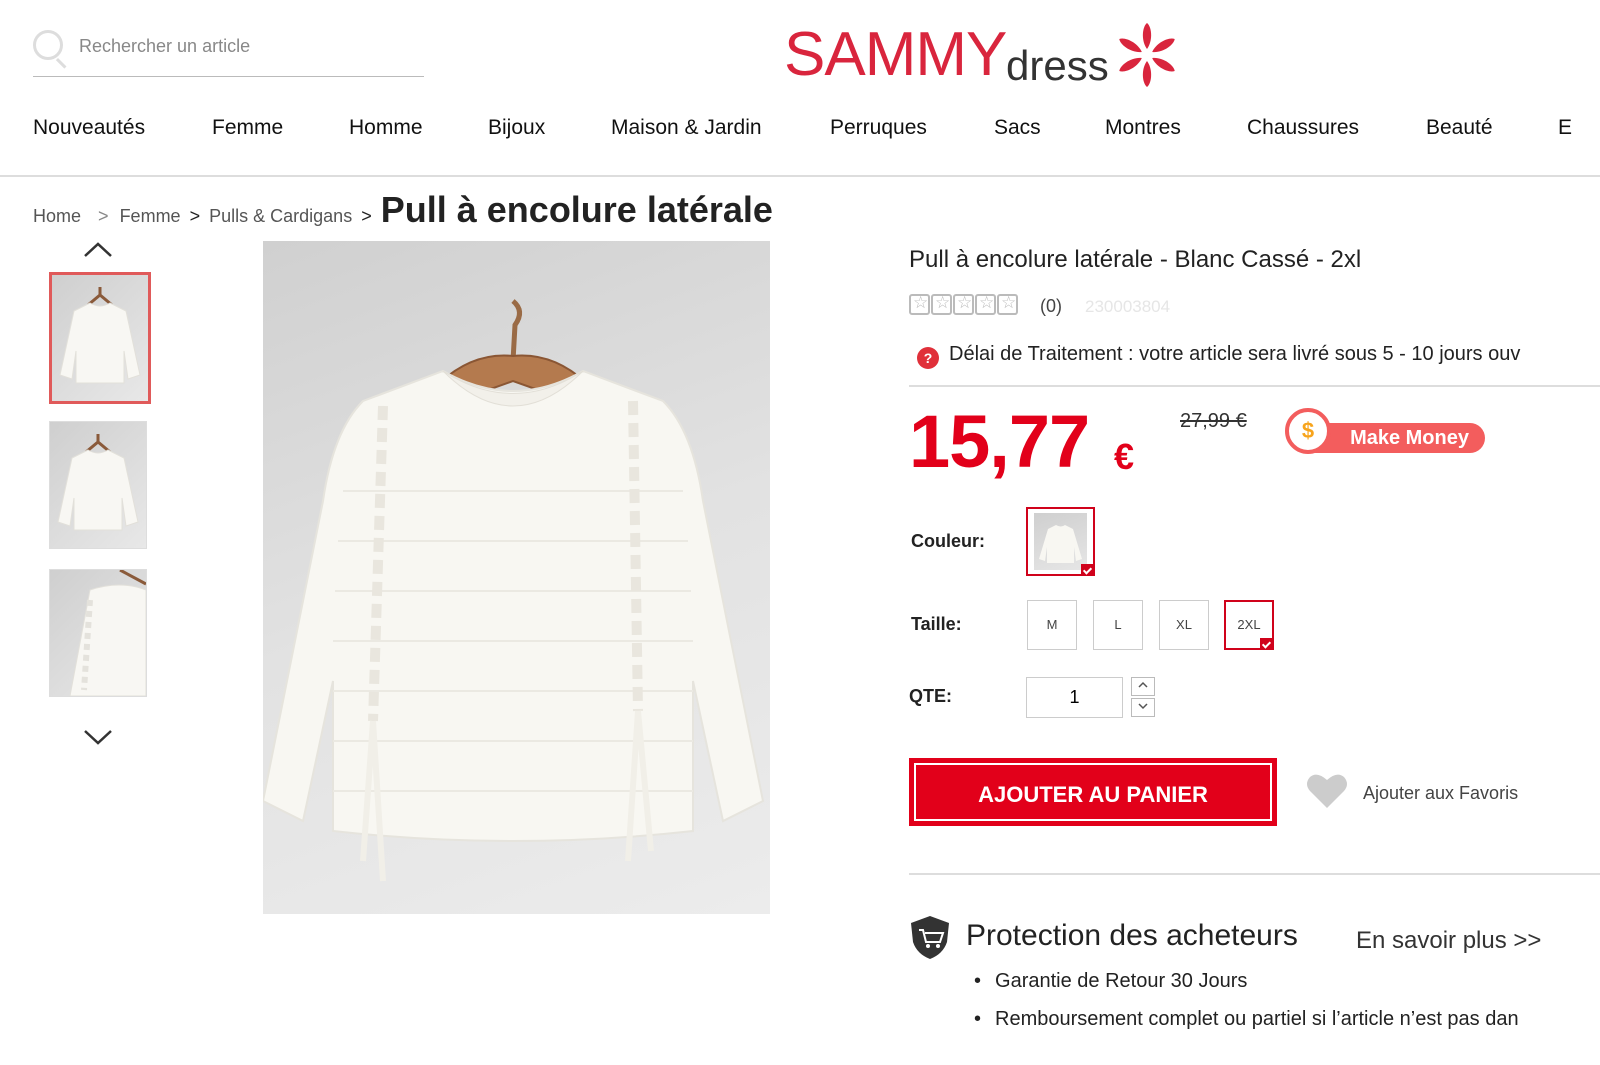 Image resolution: width=1600 pixels, height=1065 pixels. I want to click on learn-more-link: En savoir plus >>, so click(1448, 941).